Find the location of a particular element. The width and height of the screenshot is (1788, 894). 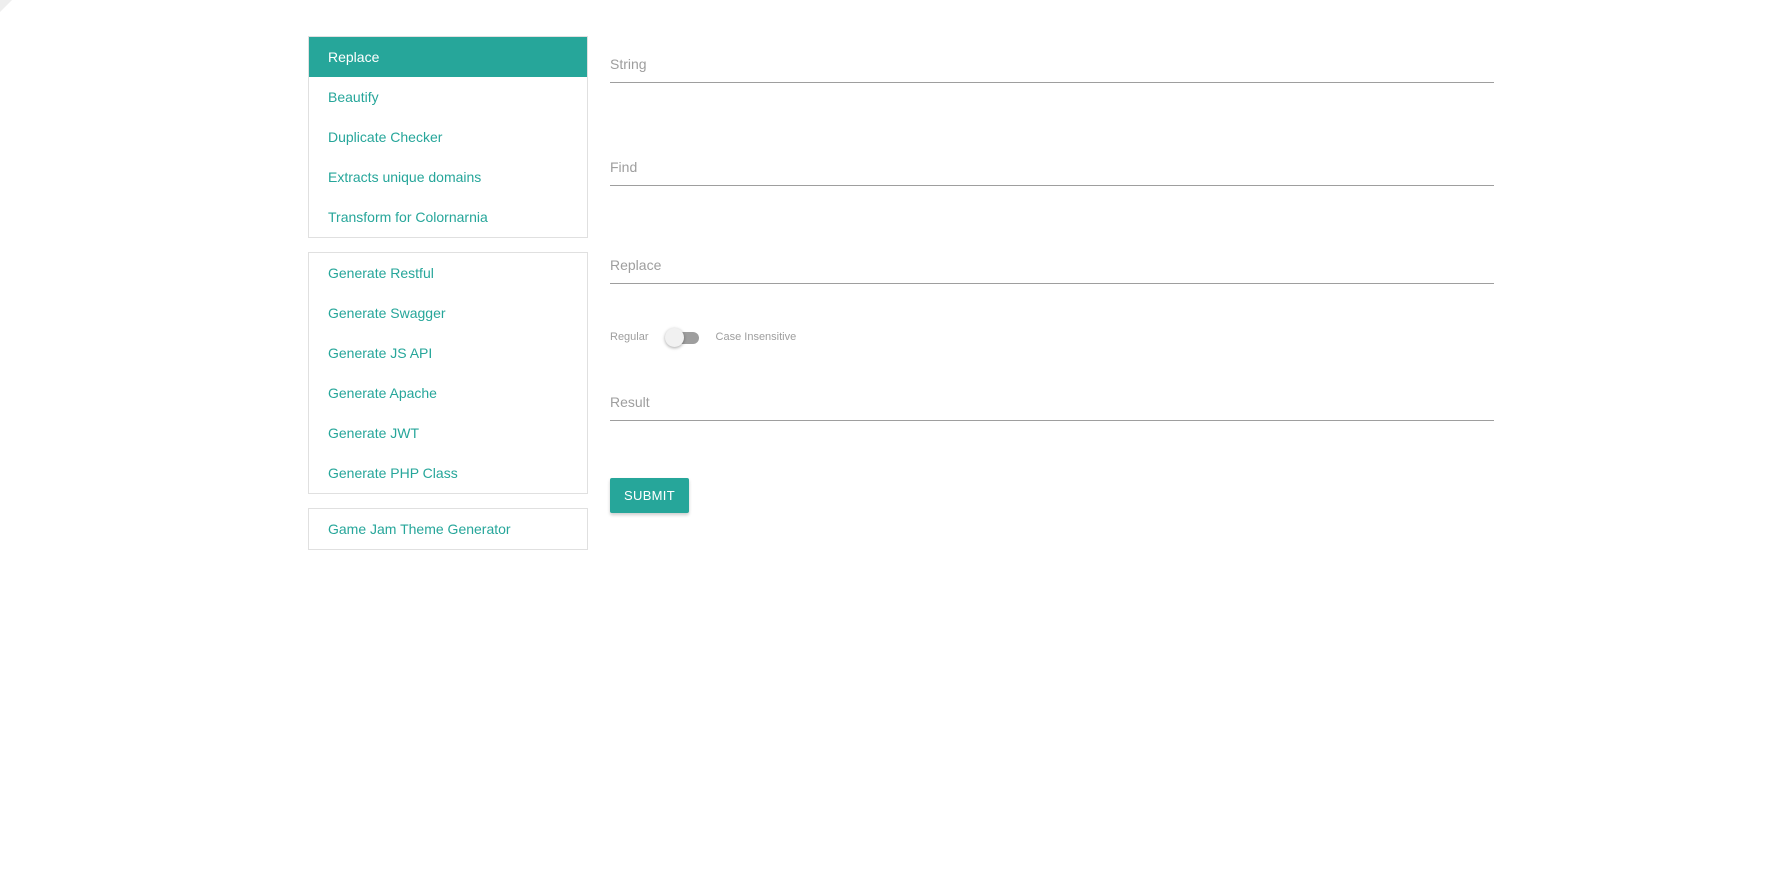

sidebar-item-extracts-unique-domains: Extracts unique domains is located at coordinates (448, 177).